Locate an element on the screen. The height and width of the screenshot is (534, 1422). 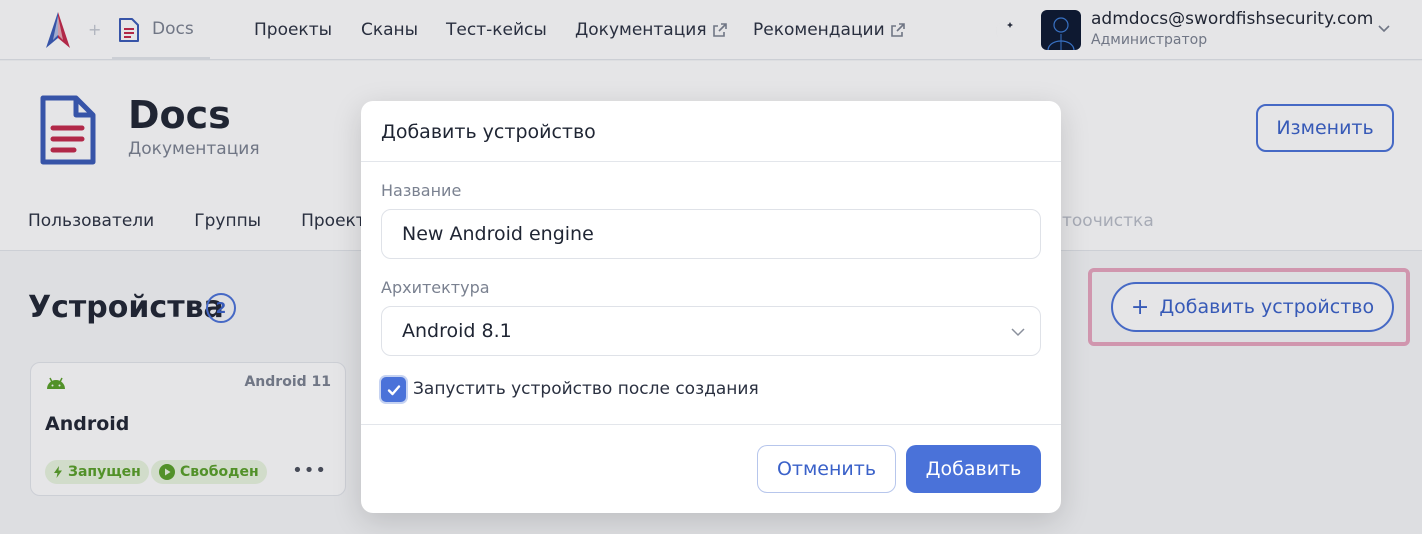
add-button: Добавить is located at coordinates (973, 469).